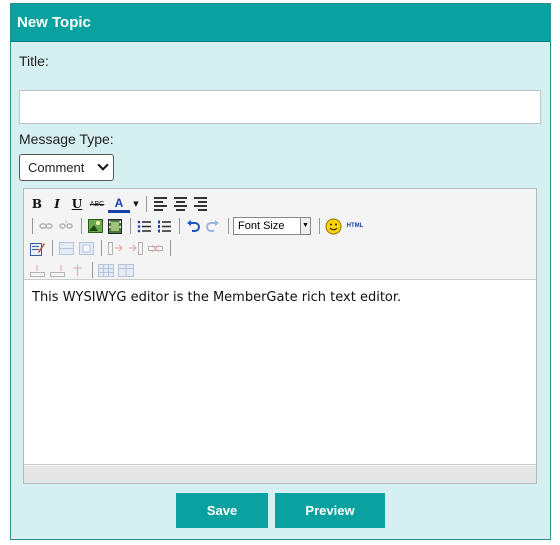  I want to click on preview-button: Preview, so click(330, 510).